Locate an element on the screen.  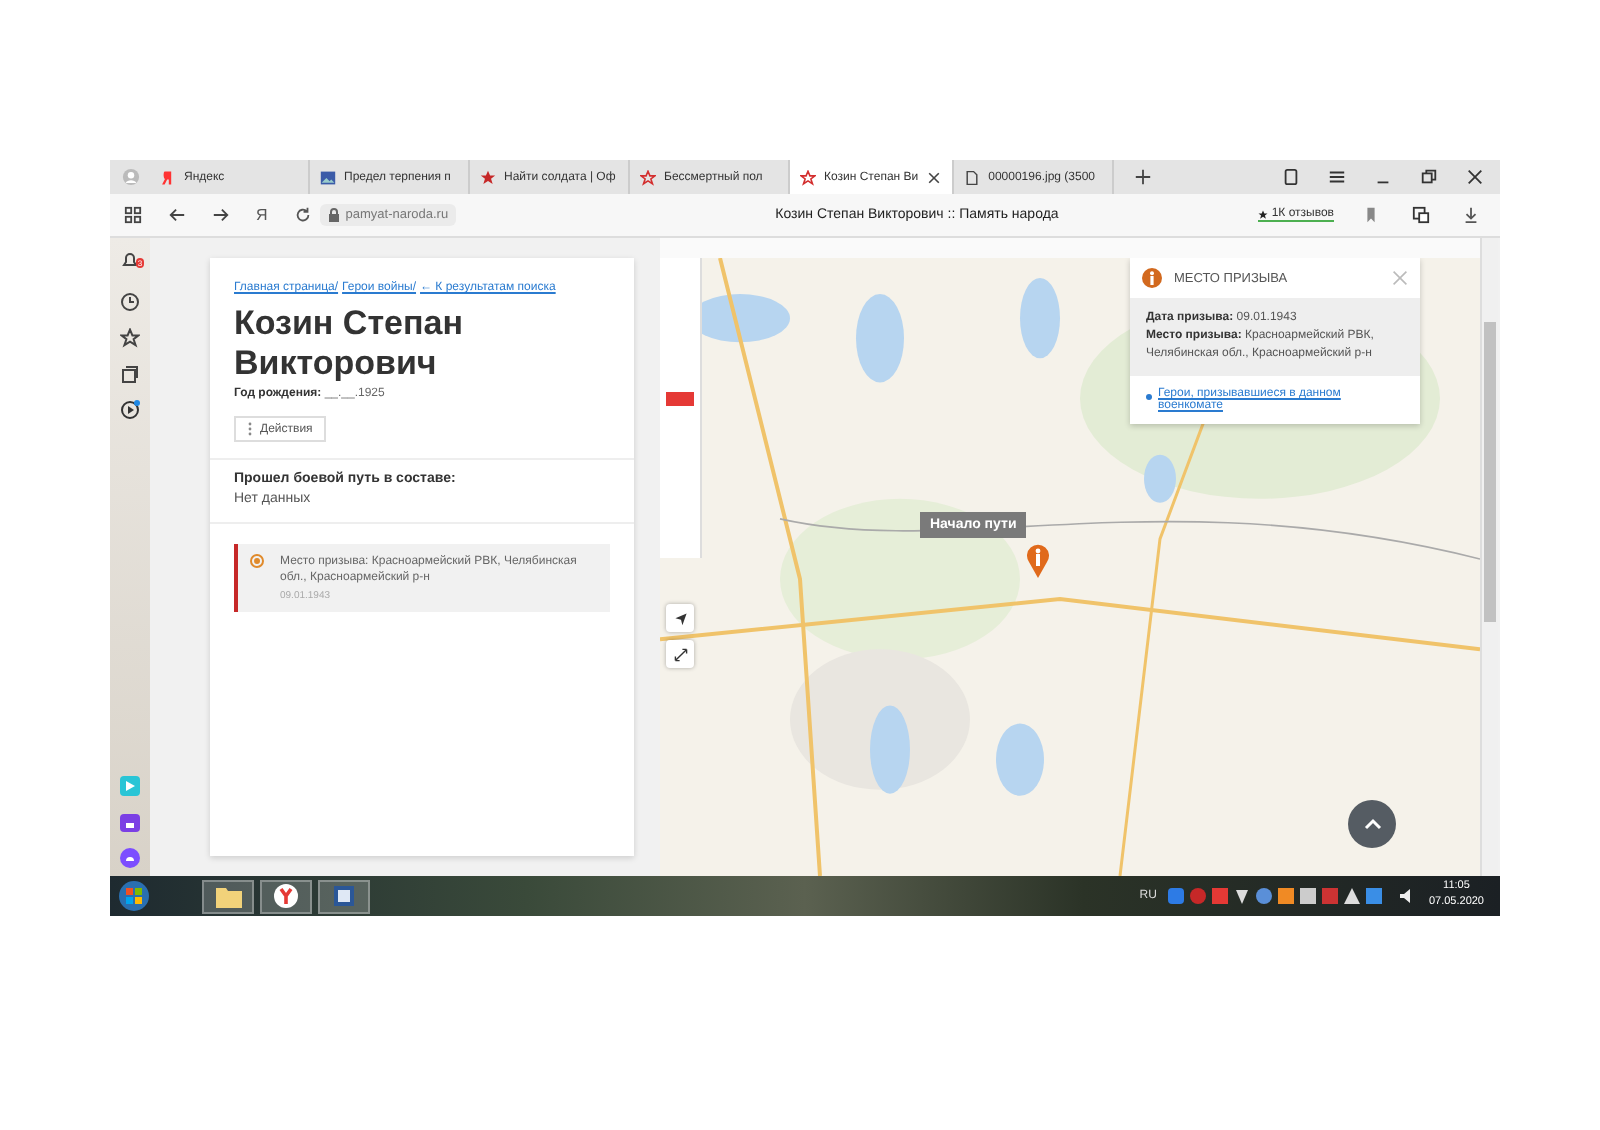
lock-icon is located at coordinates (333, 215).